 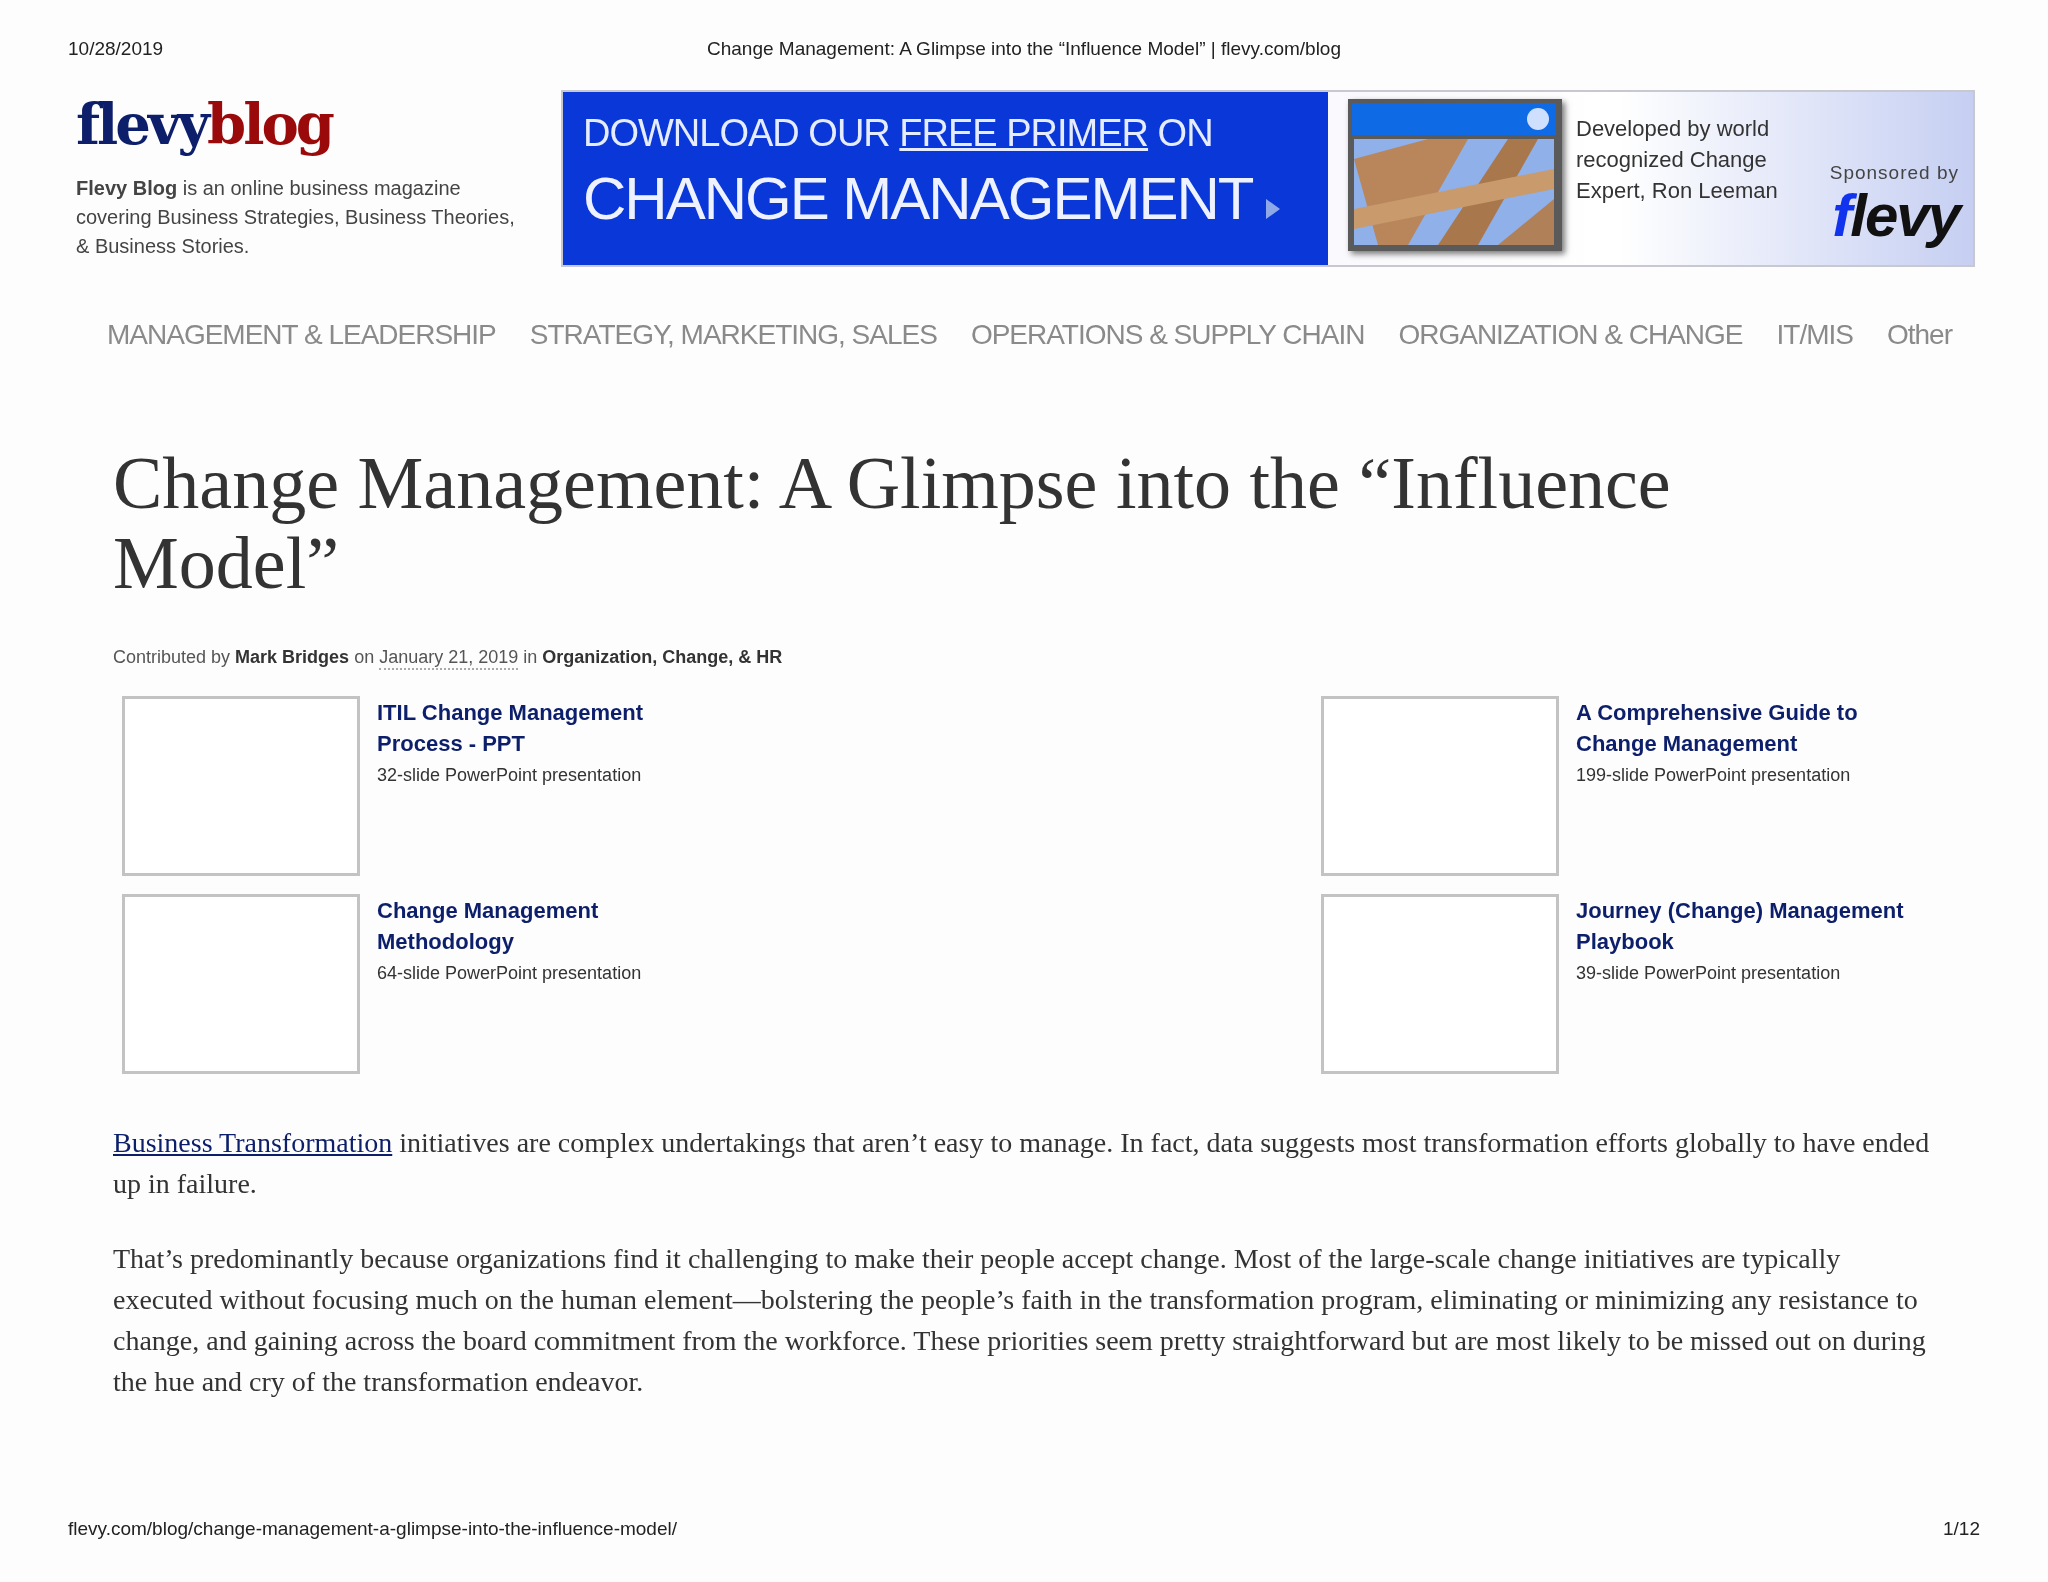 I want to click on author-name: Mark Bridges, so click(x=292, y=658).